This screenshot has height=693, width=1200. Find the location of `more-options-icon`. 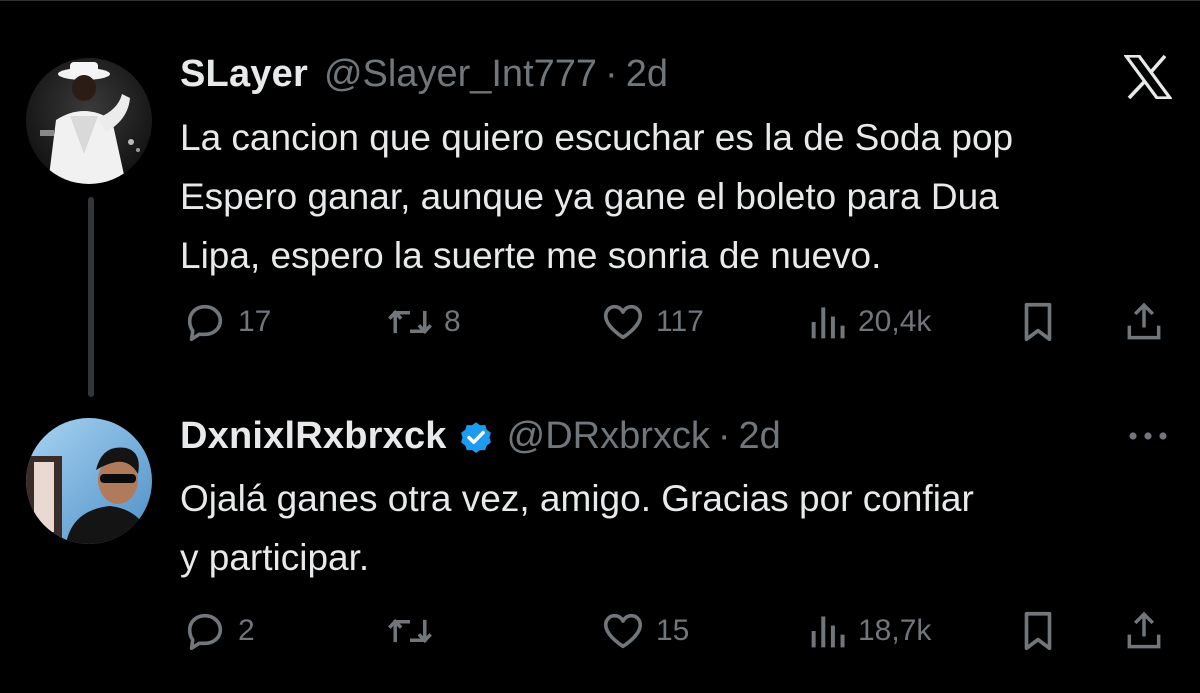

more-options-icon is located at coordinates (1148, 436).